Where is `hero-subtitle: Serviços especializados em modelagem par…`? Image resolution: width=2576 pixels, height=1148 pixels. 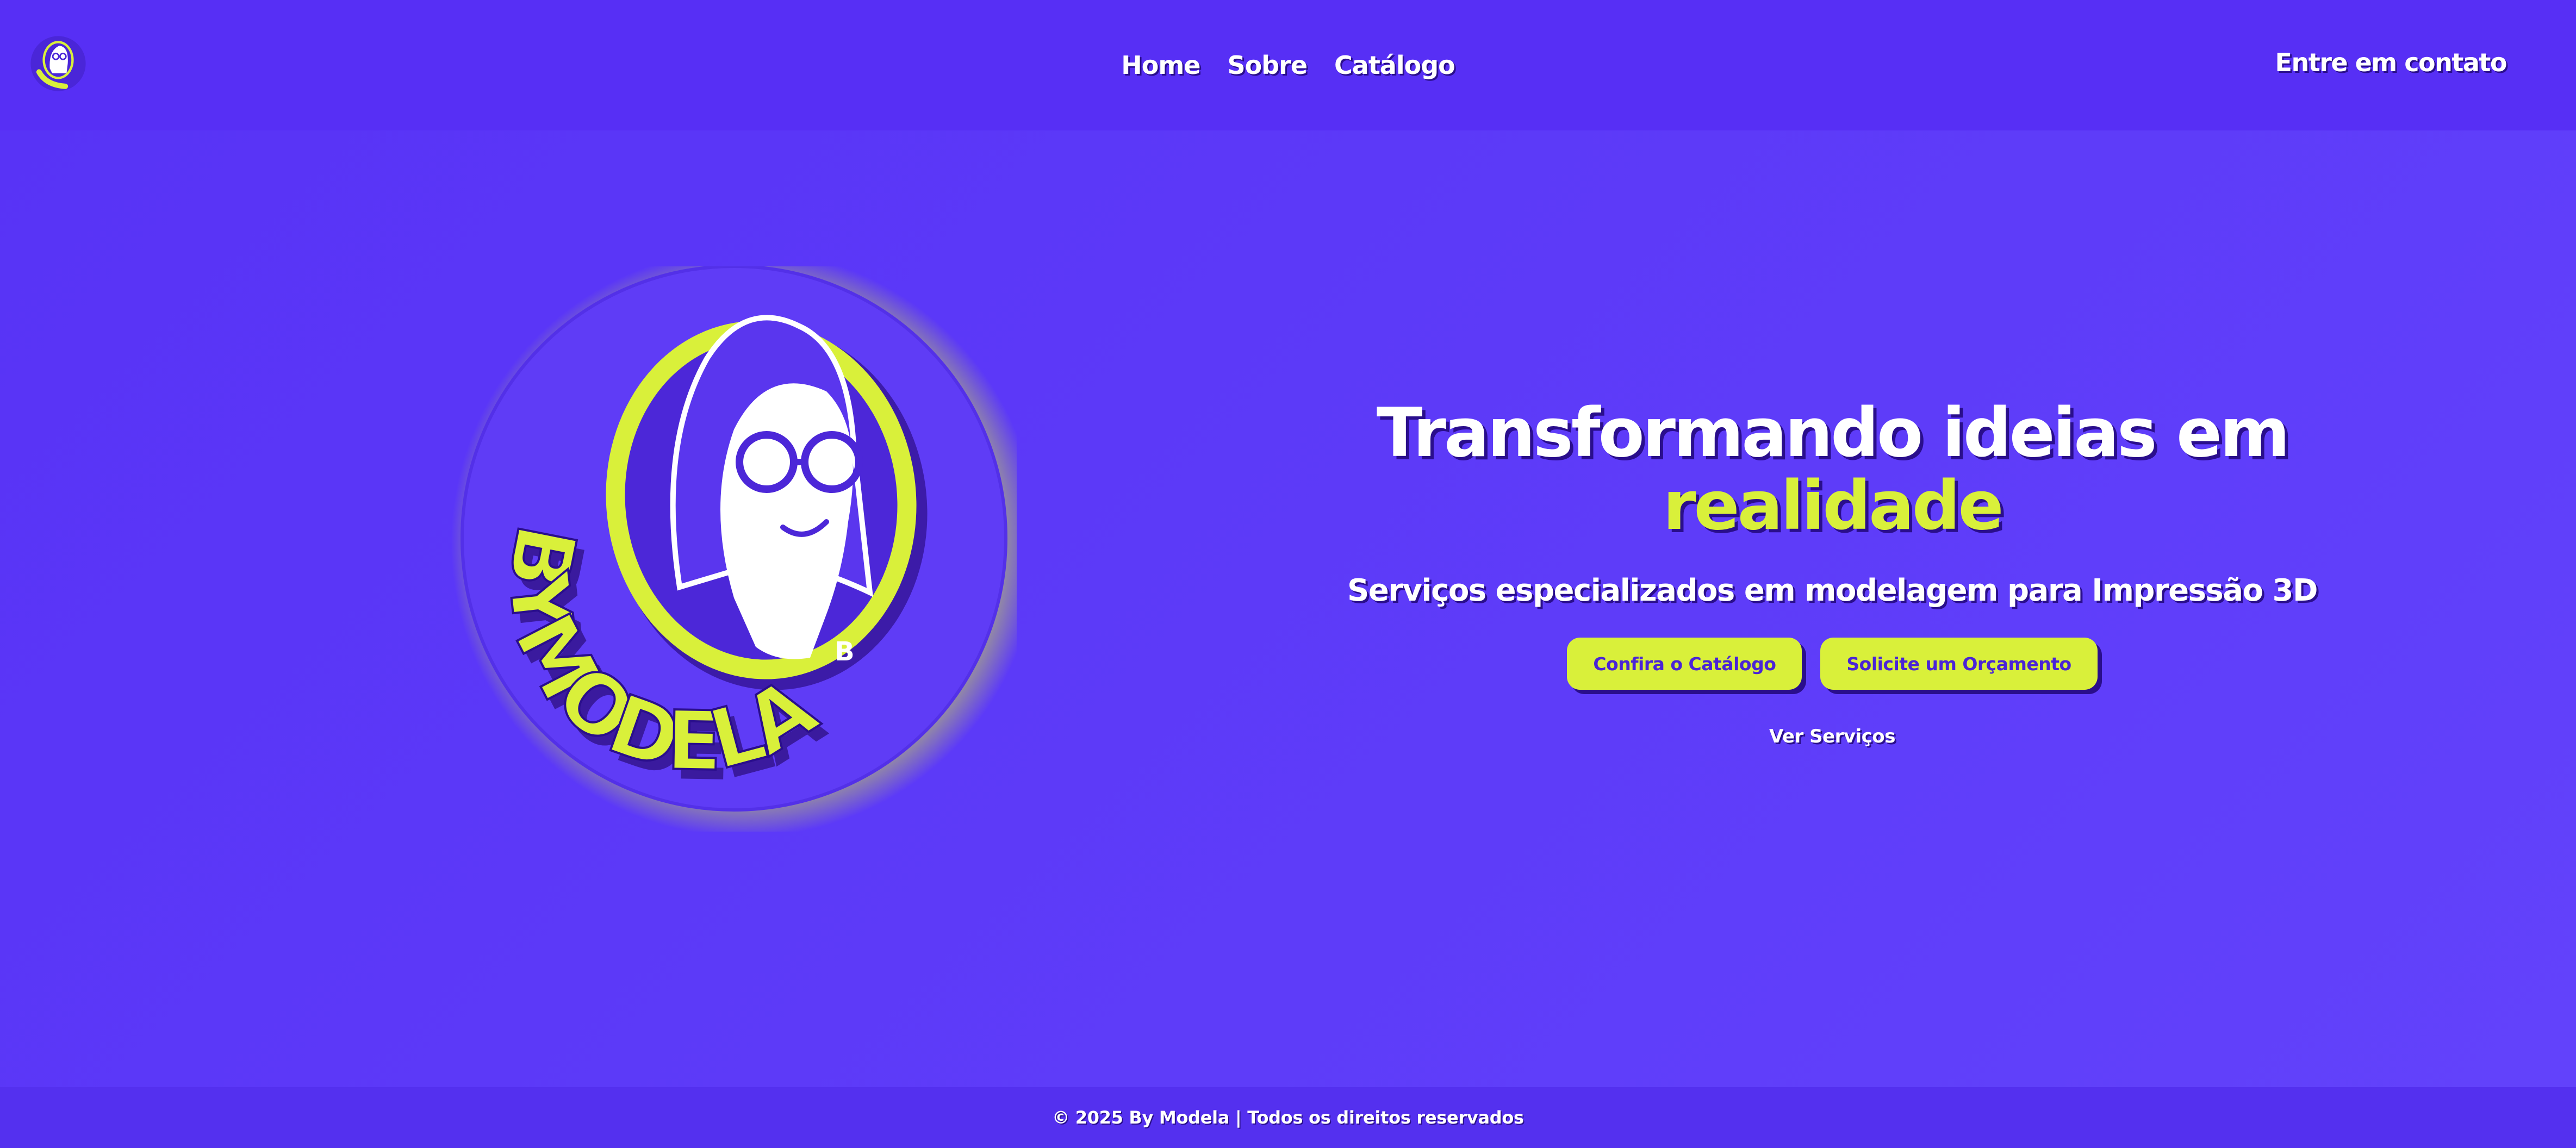 hero-subtitle: Serviços especializados em modelagem par… is located at coordinates (1832, 590).